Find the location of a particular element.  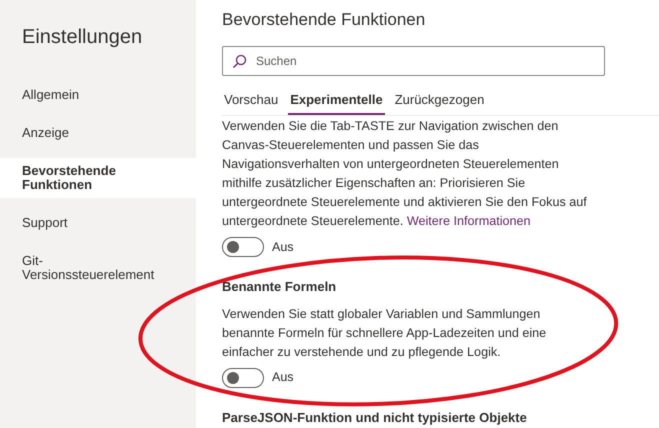

sidebar-item: Allgemein is located at coordinates (98, 95).